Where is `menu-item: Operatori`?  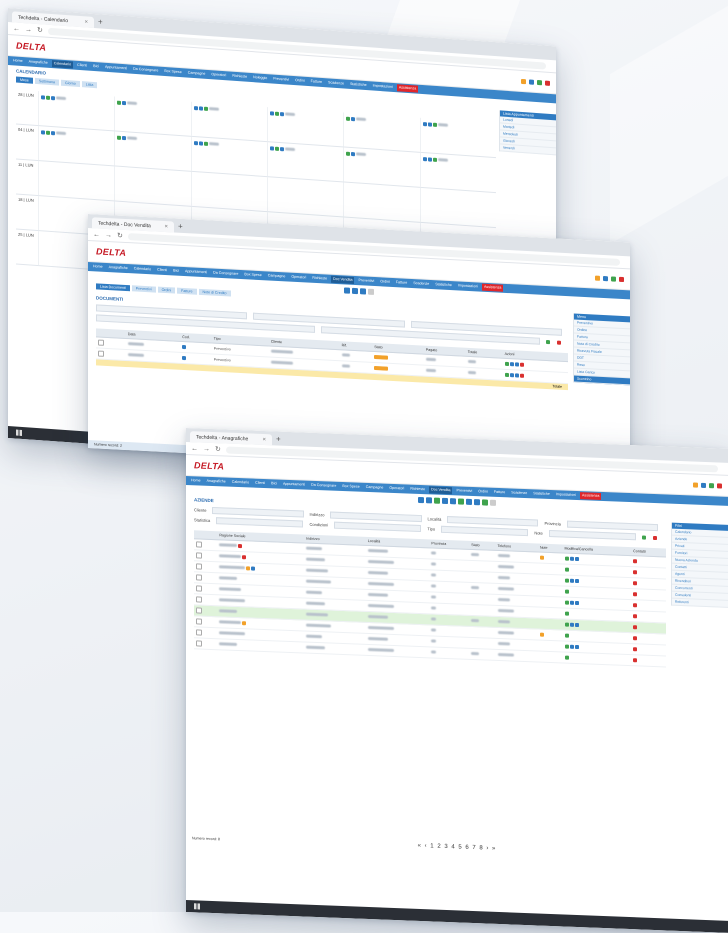
menu-item: Operatori is located at coordinates (218, 75).